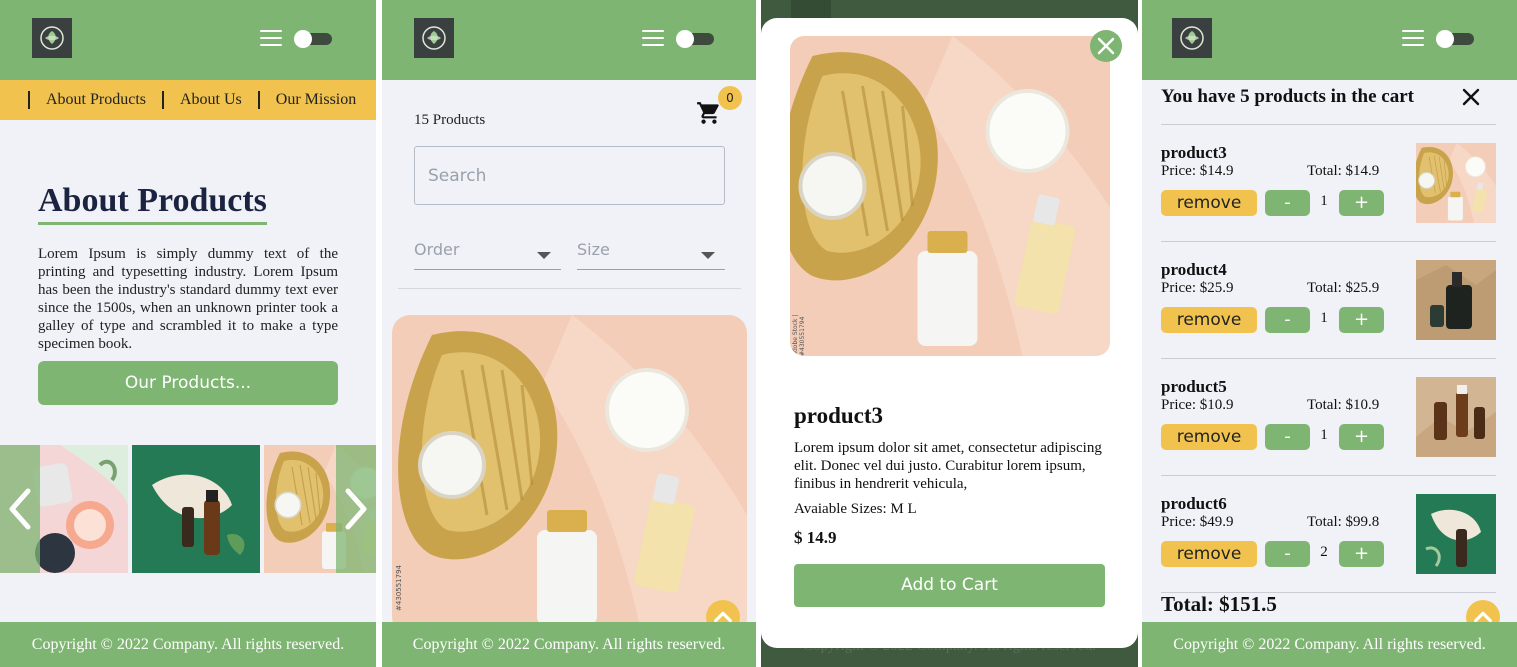 The height and width of the screenshot is (667, 1517). Describe the element at coordinates (1197, 522) in the screenshot. I see `cart-item-price: Price: $49.9` at that location.